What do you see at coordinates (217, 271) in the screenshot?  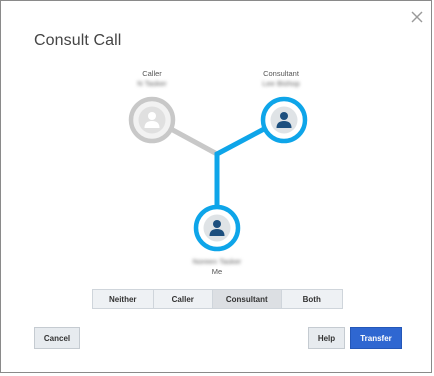 I see `me-role-label: Me` at bounding box center [217, 271].